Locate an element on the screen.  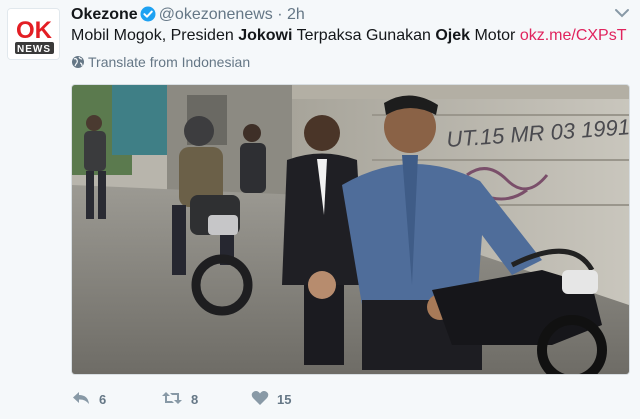
okezone-logo: OK NEWS is located at coordinates (33, 34).